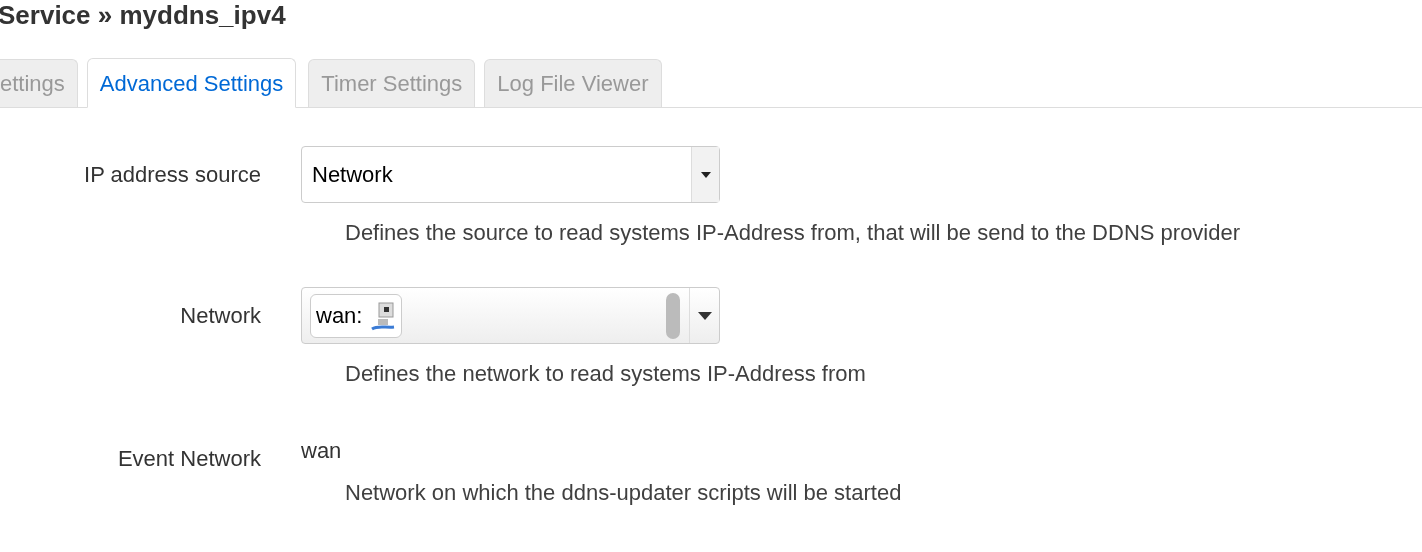  What do you see at coordinates (356, 315) in the screenshot?
I see `network-chip: wan:` at bounding box center [356, 315].